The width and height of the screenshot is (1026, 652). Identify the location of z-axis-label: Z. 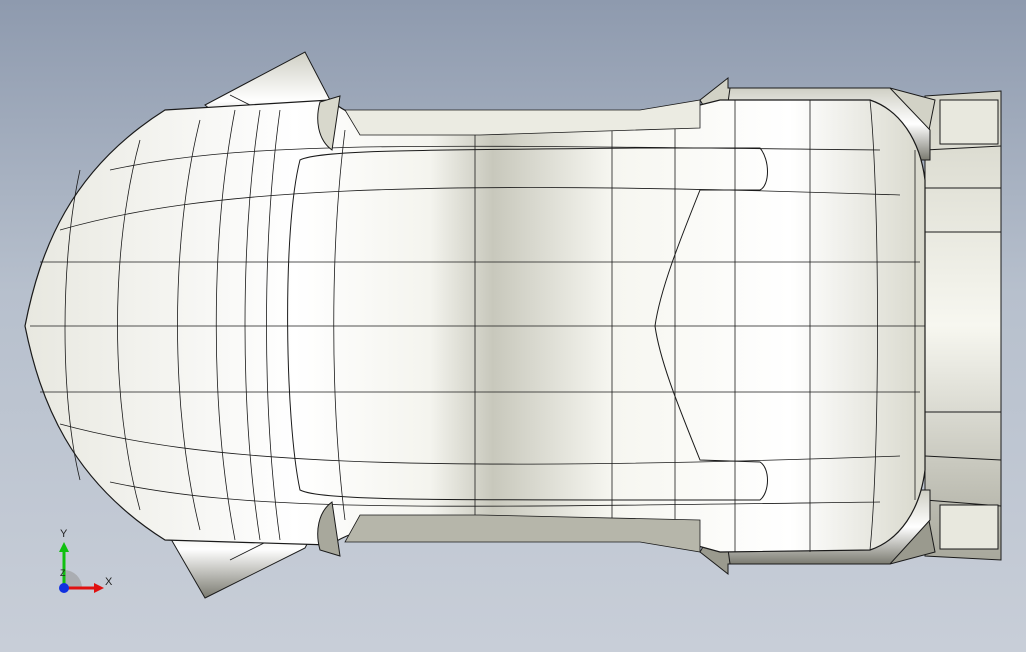
(63, 573).